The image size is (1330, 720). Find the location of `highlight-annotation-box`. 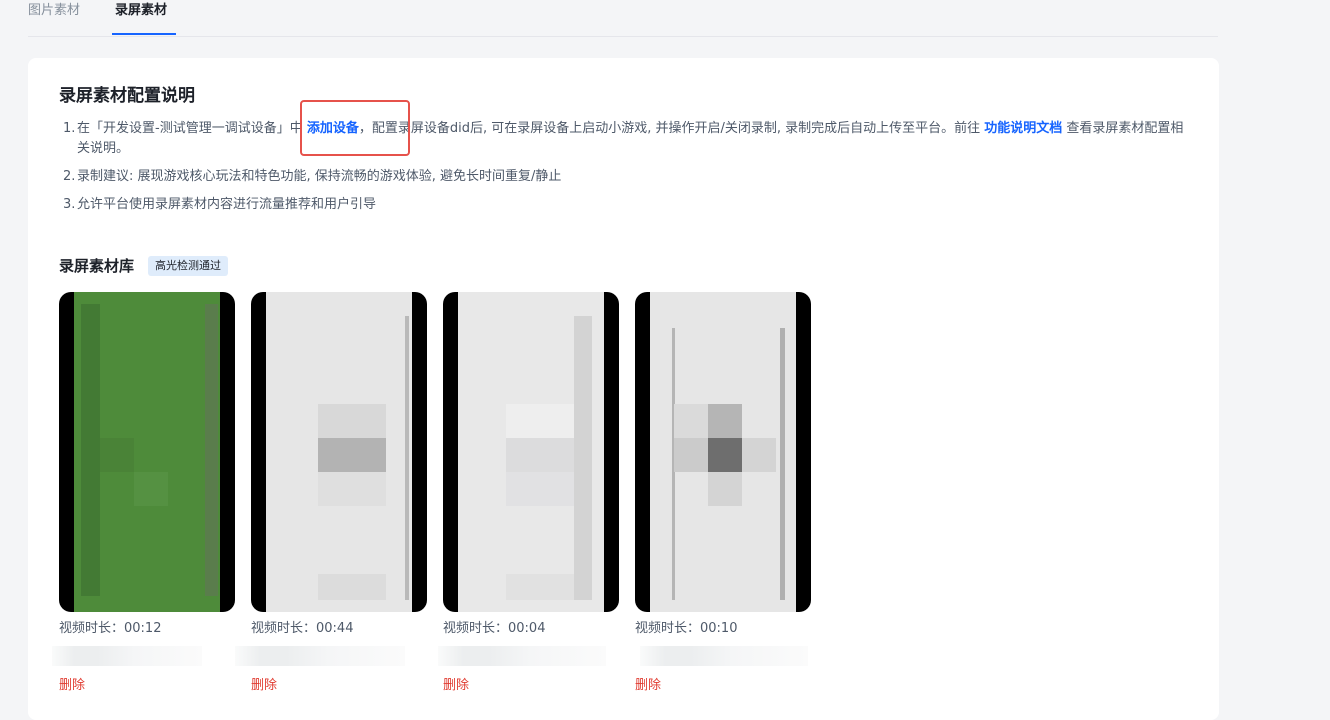

highlight-annotation-box is located at coordinates (355, 128).